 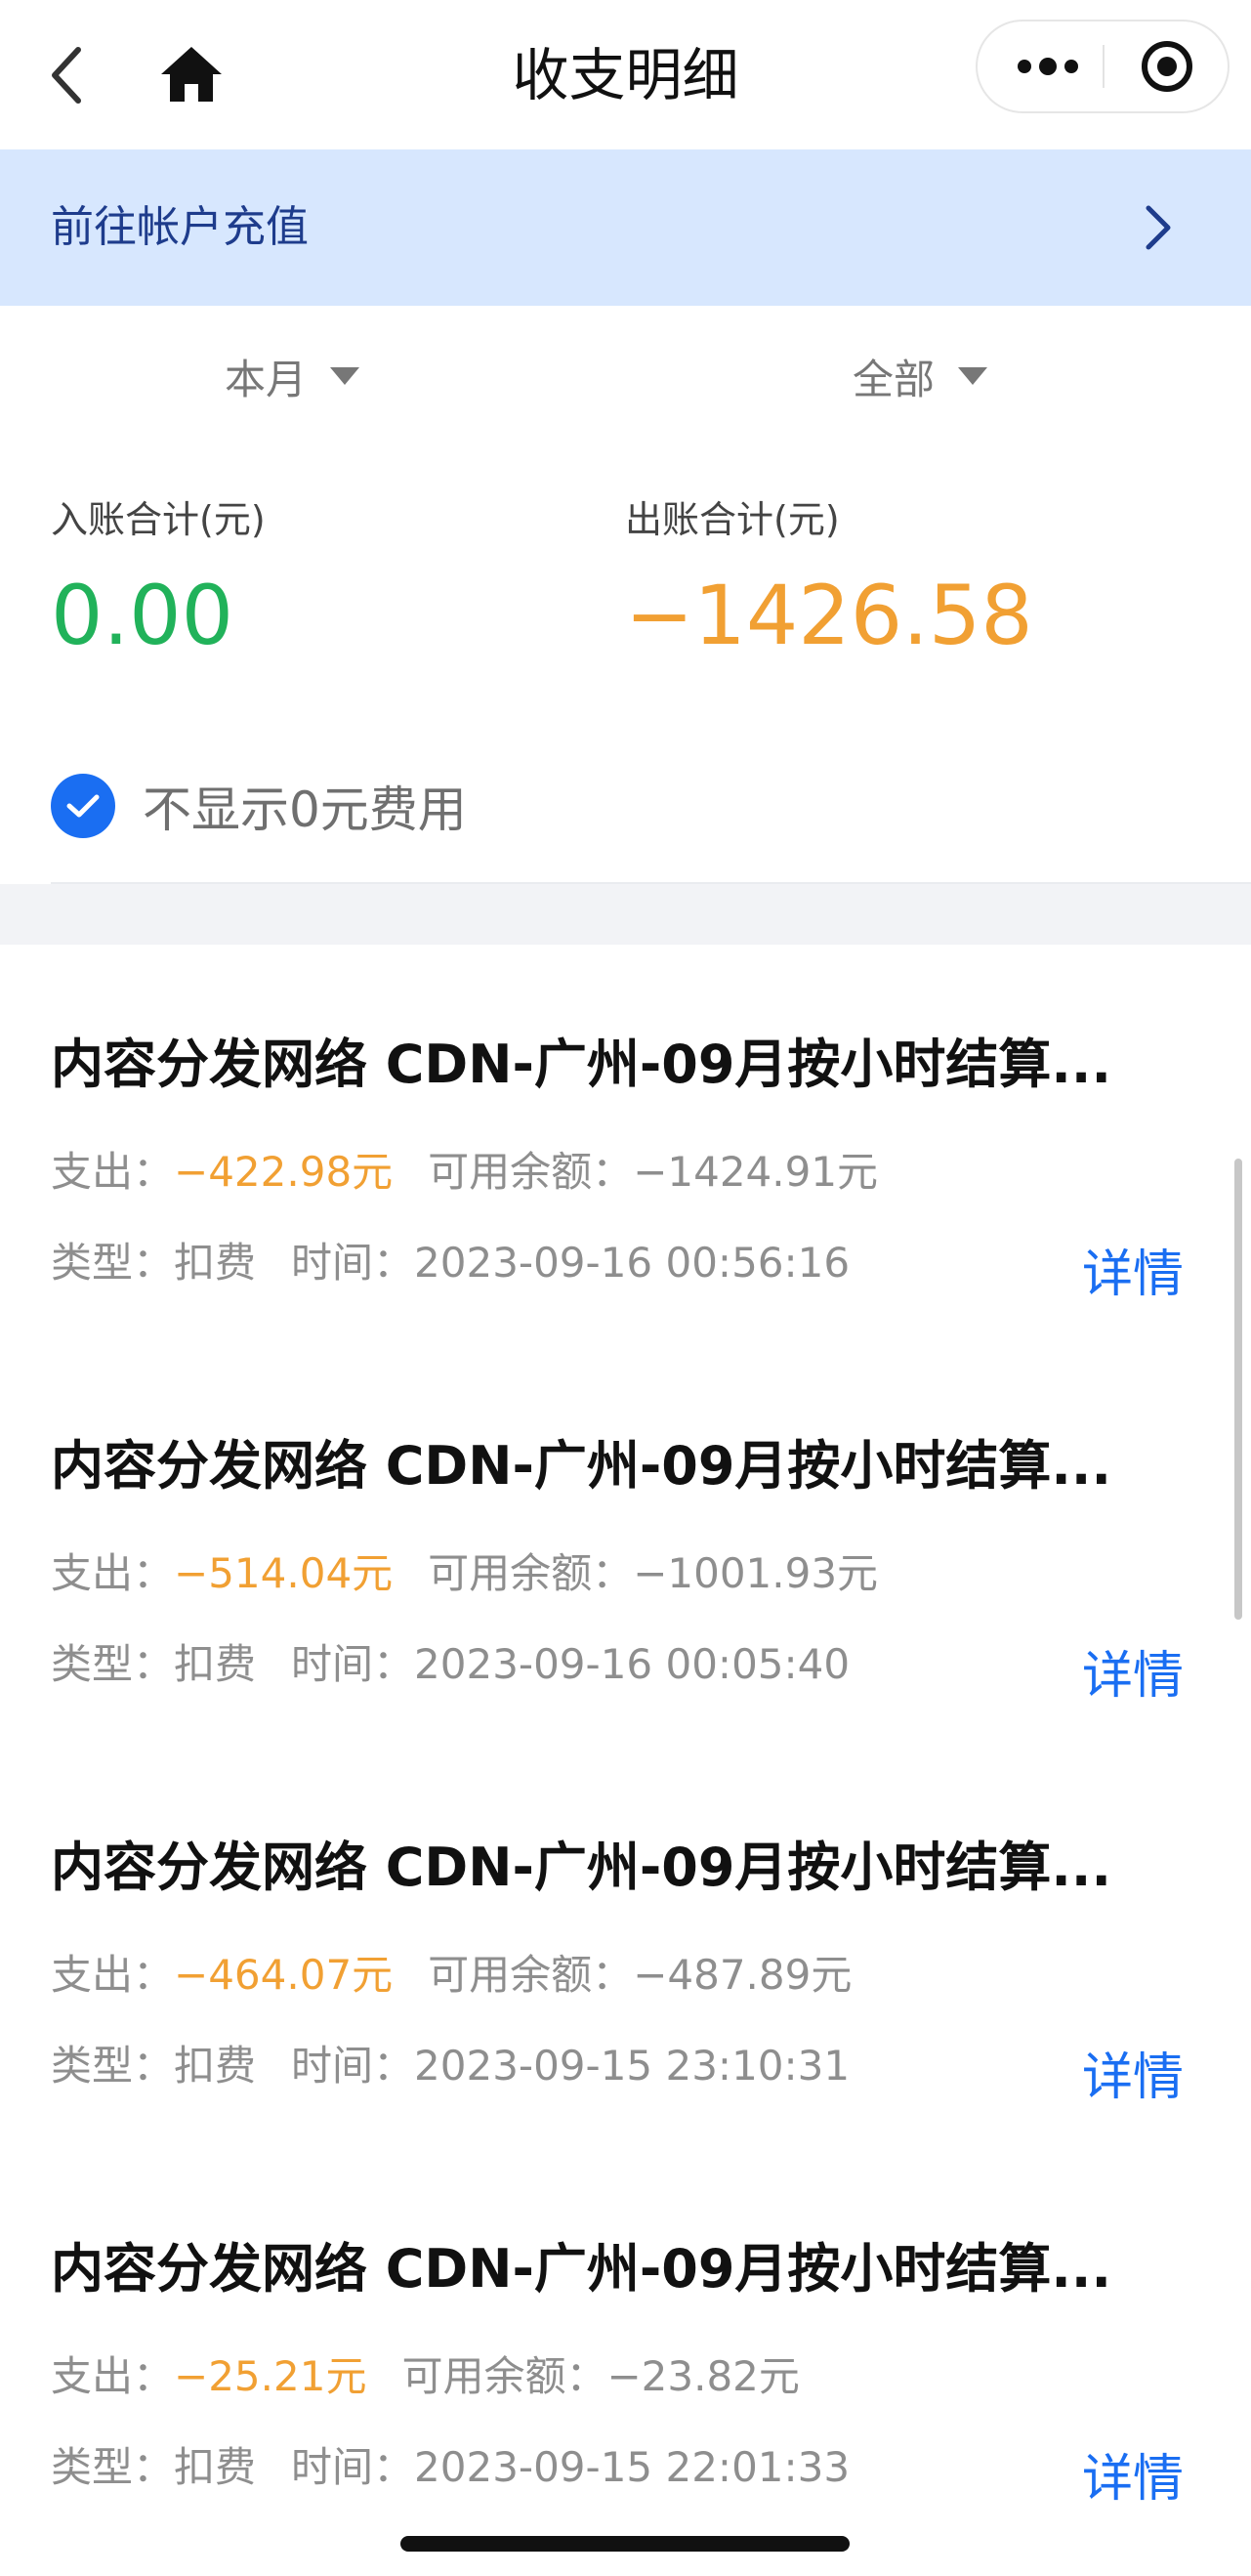 I want to click on target-close-icon, so click(x=1167, y=66).